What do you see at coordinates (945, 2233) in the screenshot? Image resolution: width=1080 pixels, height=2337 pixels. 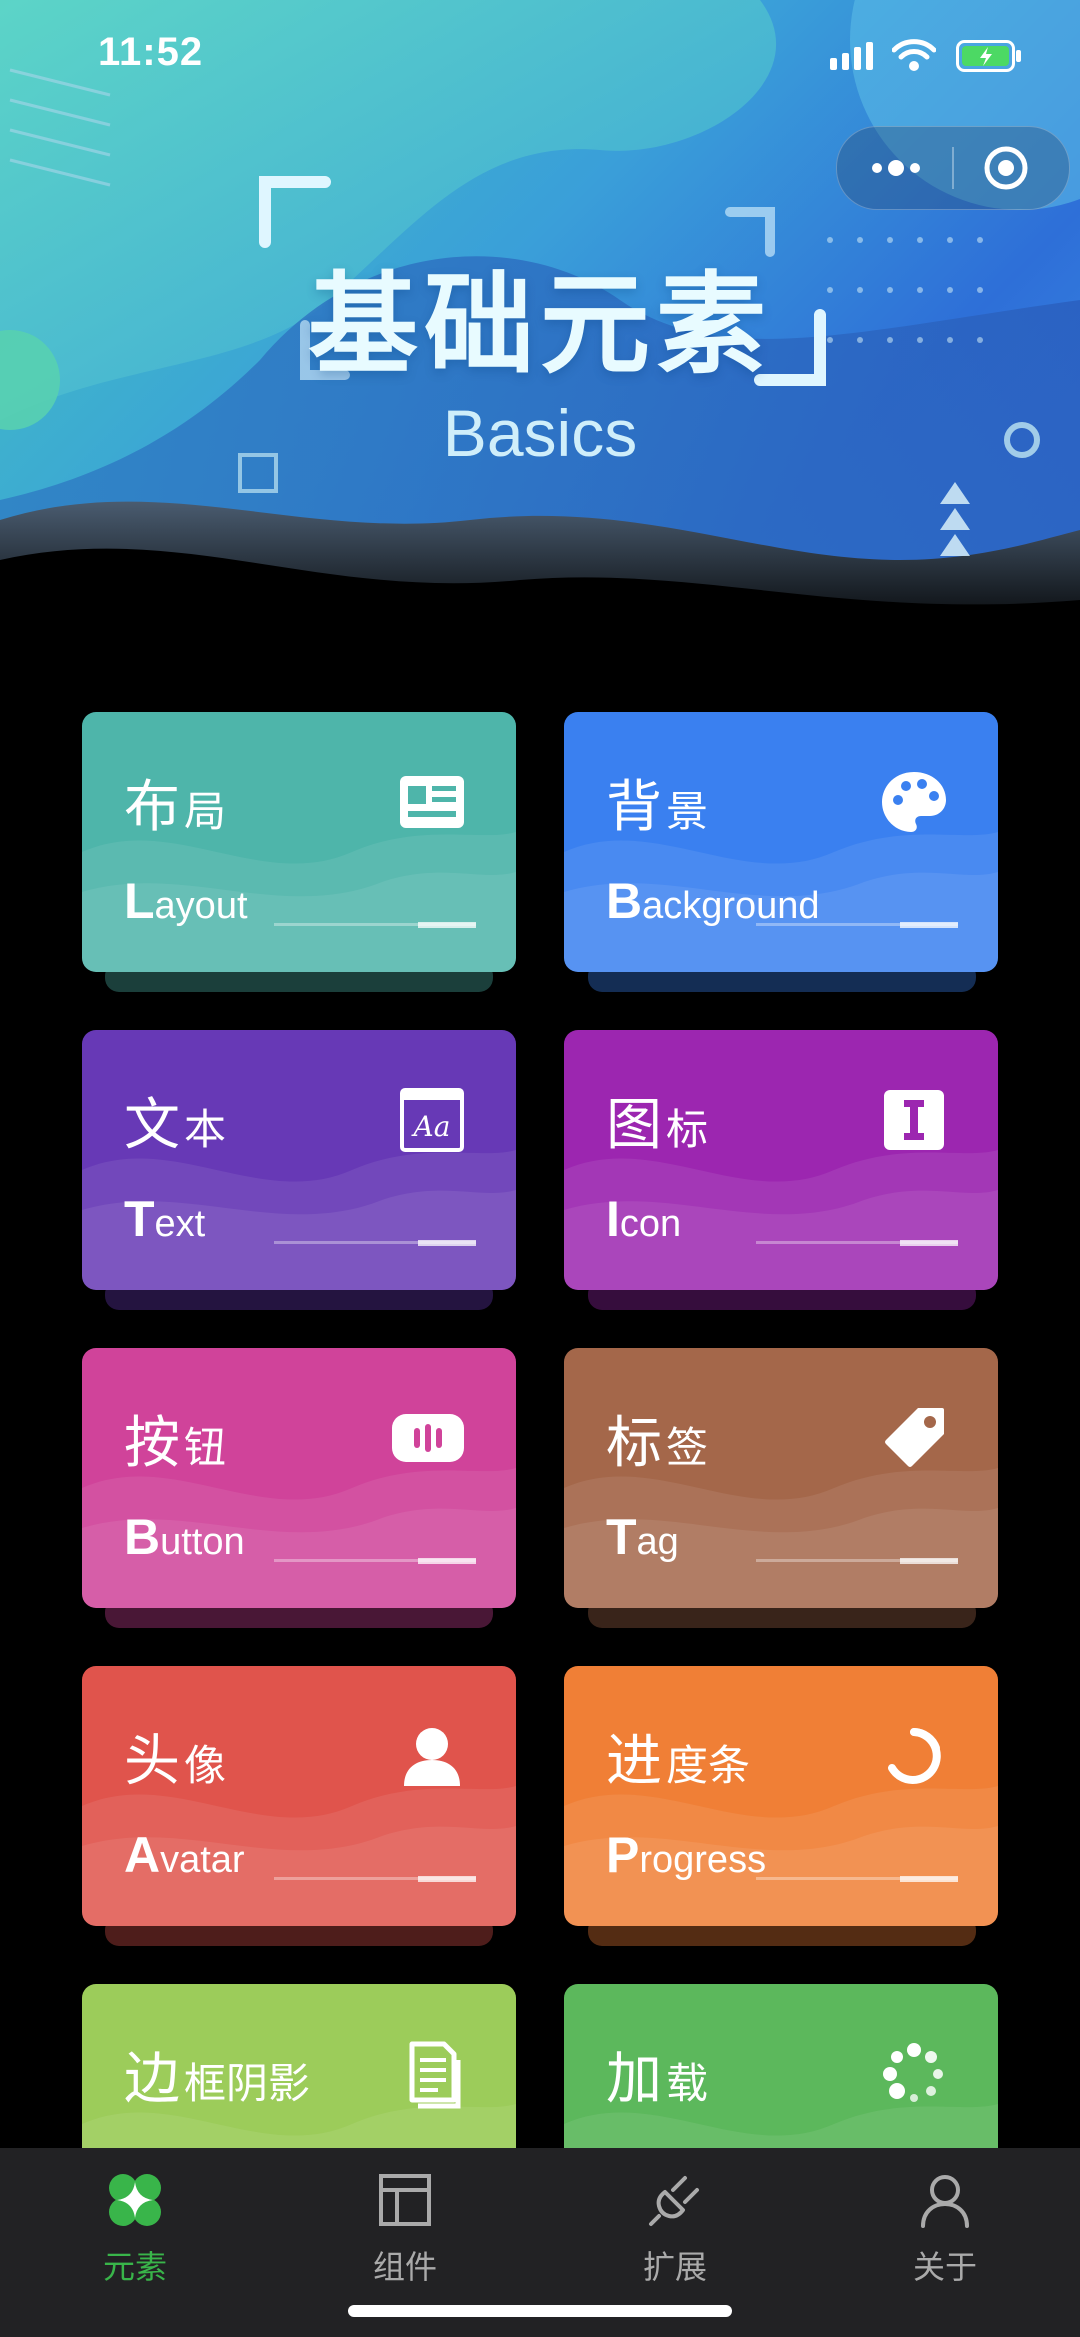 I see `tab-about: 关于` at bounding box center [945, 2233].